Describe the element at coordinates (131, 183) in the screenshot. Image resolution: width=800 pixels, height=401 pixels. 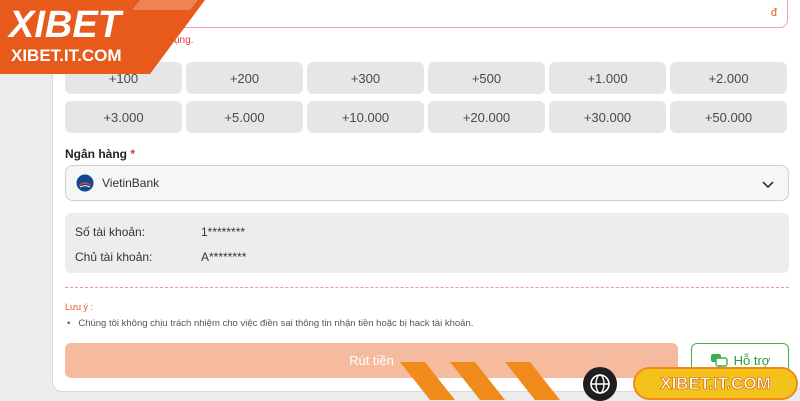
I see `selected-bank-name: VietinBank` at that location.